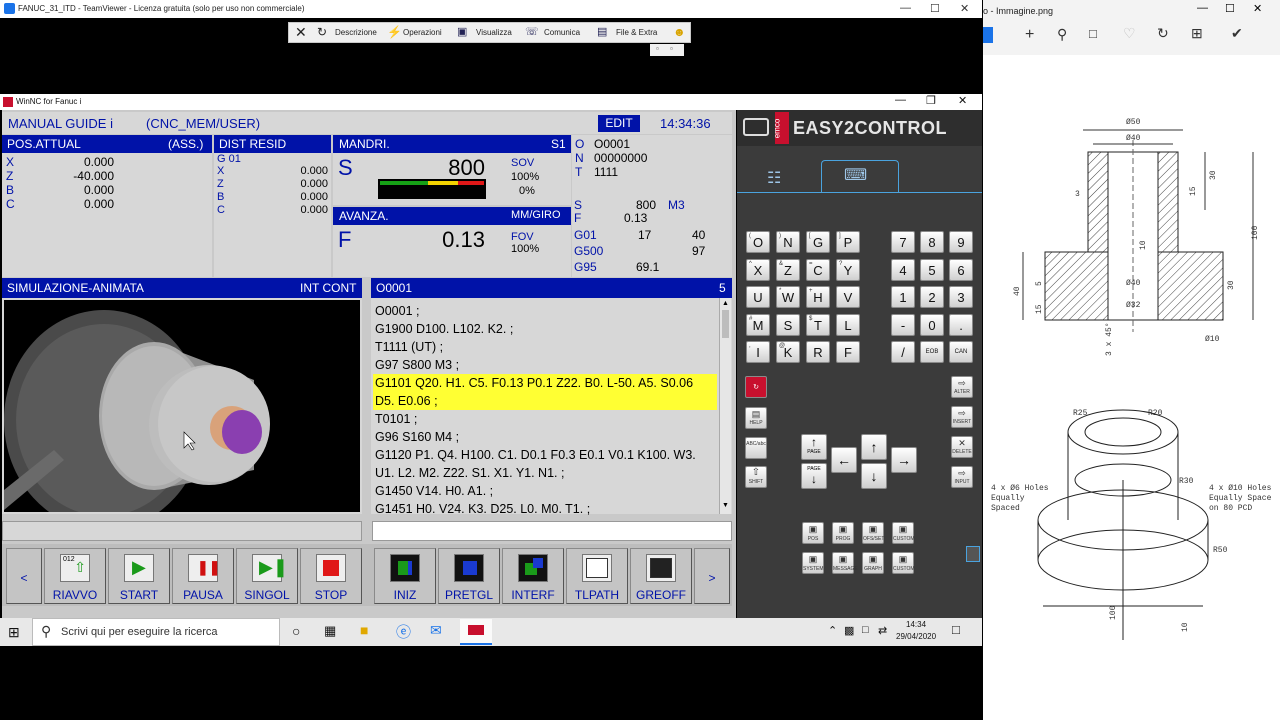 This screenshot has height=720, width=1280. I want to click on cursor-up-key: ↑, so click(874, 447).